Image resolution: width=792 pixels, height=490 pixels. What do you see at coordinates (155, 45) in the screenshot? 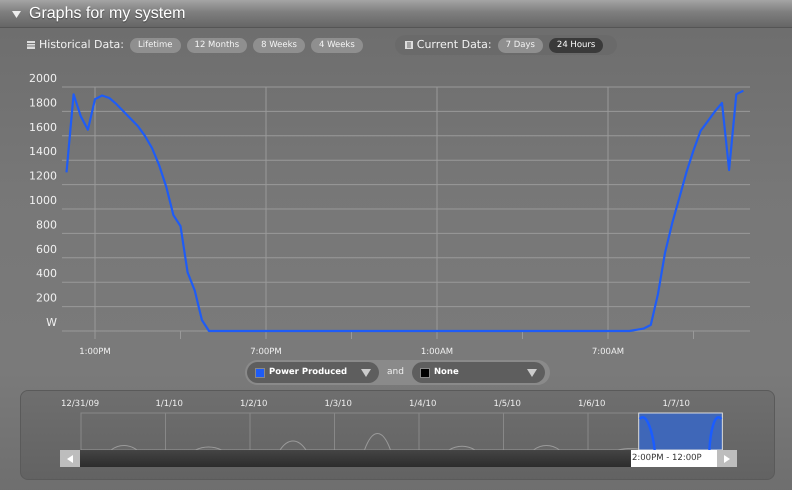
I see `range-button: Lifetime` at bounding box center [155, 45].